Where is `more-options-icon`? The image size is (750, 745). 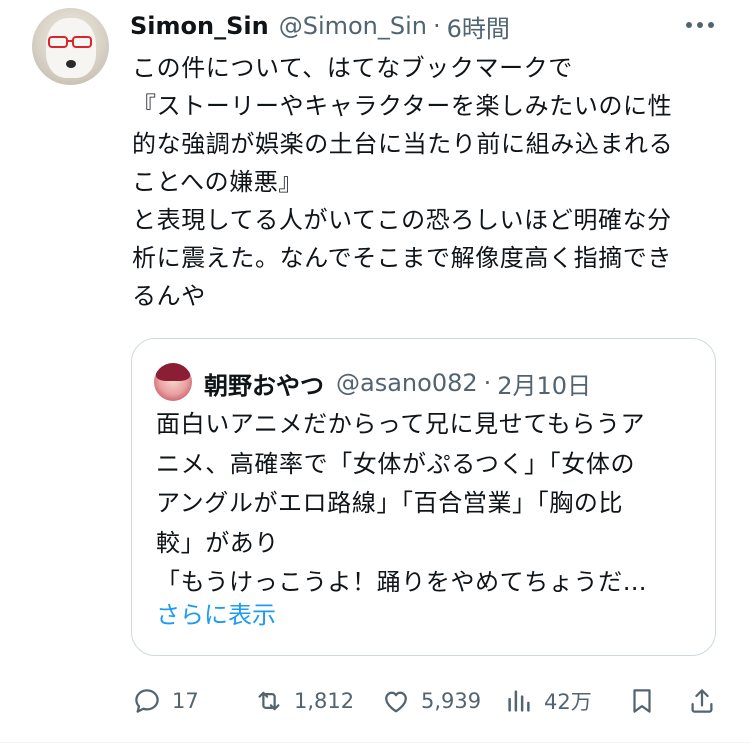 more-options-icon is located at coordinates (700, 26).